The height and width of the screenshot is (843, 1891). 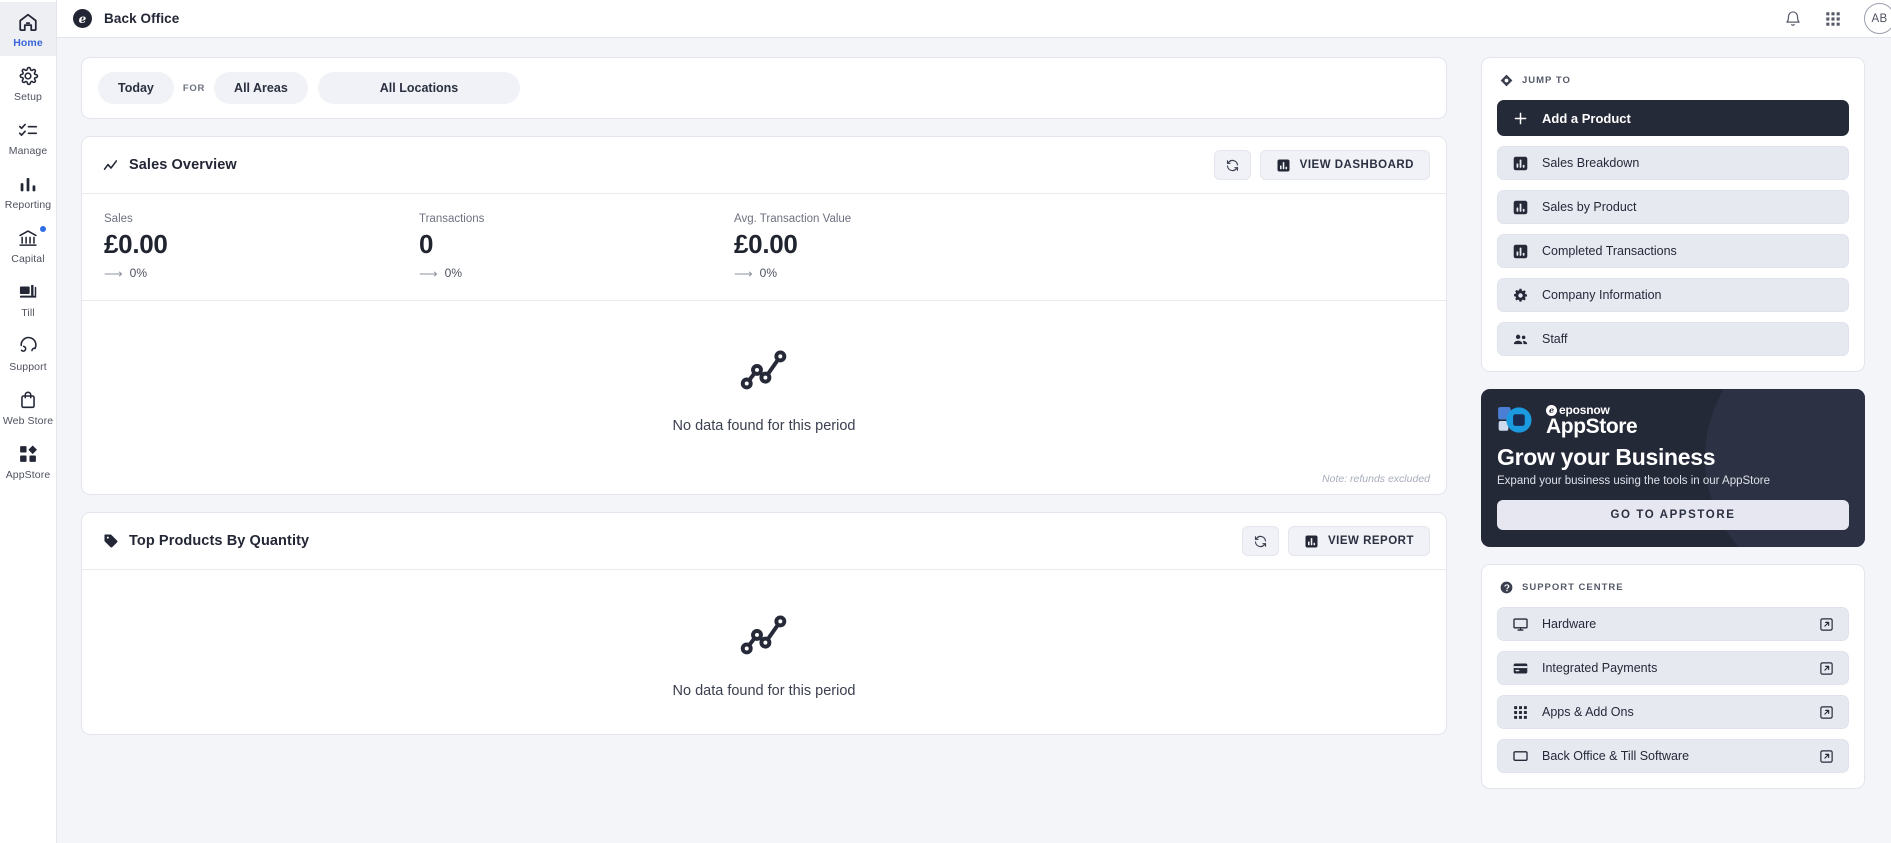 What do you see at coordinates (1673, 515) in the screenshot?
I see `go-to-appstore-button: GO TO APPSTORE` at bounding box center [1673, 515].